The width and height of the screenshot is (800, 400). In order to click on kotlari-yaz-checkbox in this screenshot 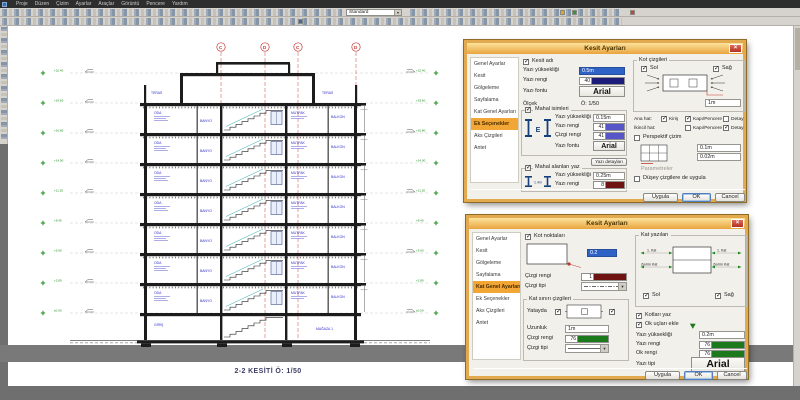, I will do `click(639, 316)`.